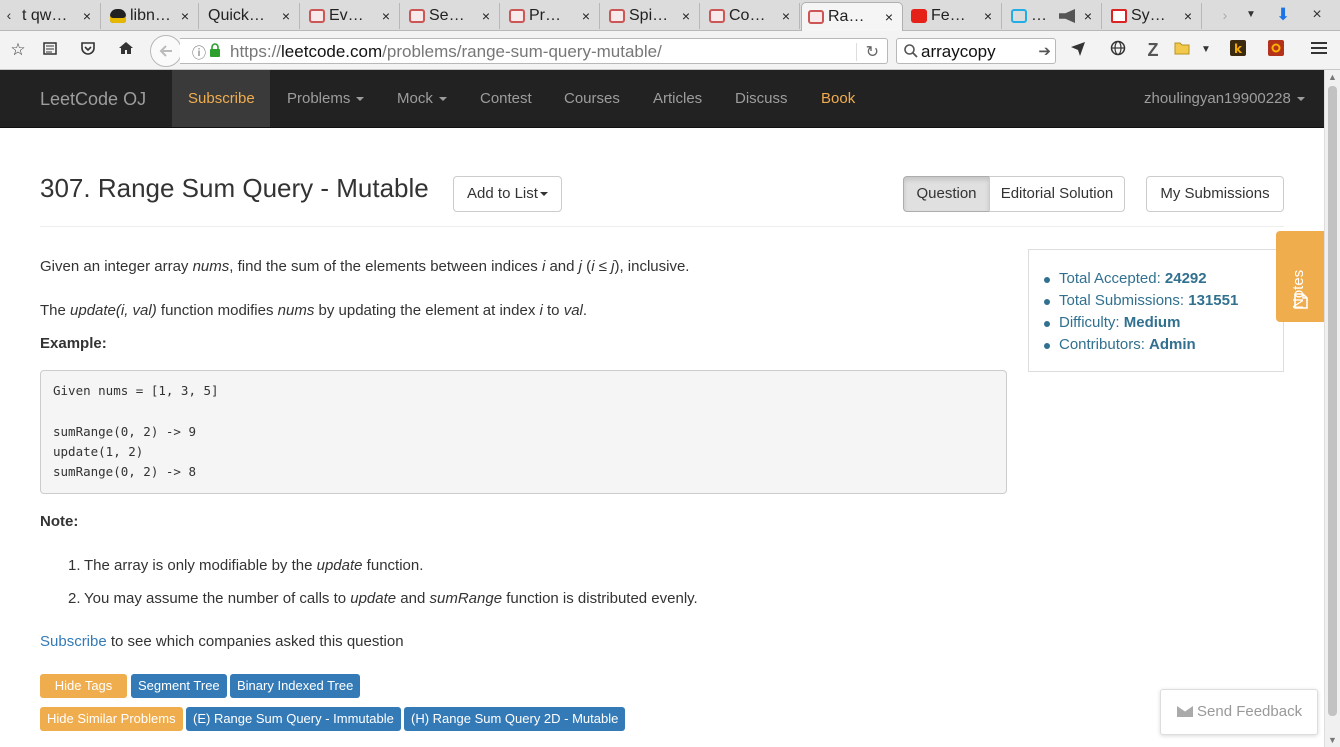 The height and width of the screenshot is (747, 1340). What do you see at coordinates (1044, 51) in the screenshot?
I see `search-go-arrow-icon: ➔` at bounding box center [1044, 51].